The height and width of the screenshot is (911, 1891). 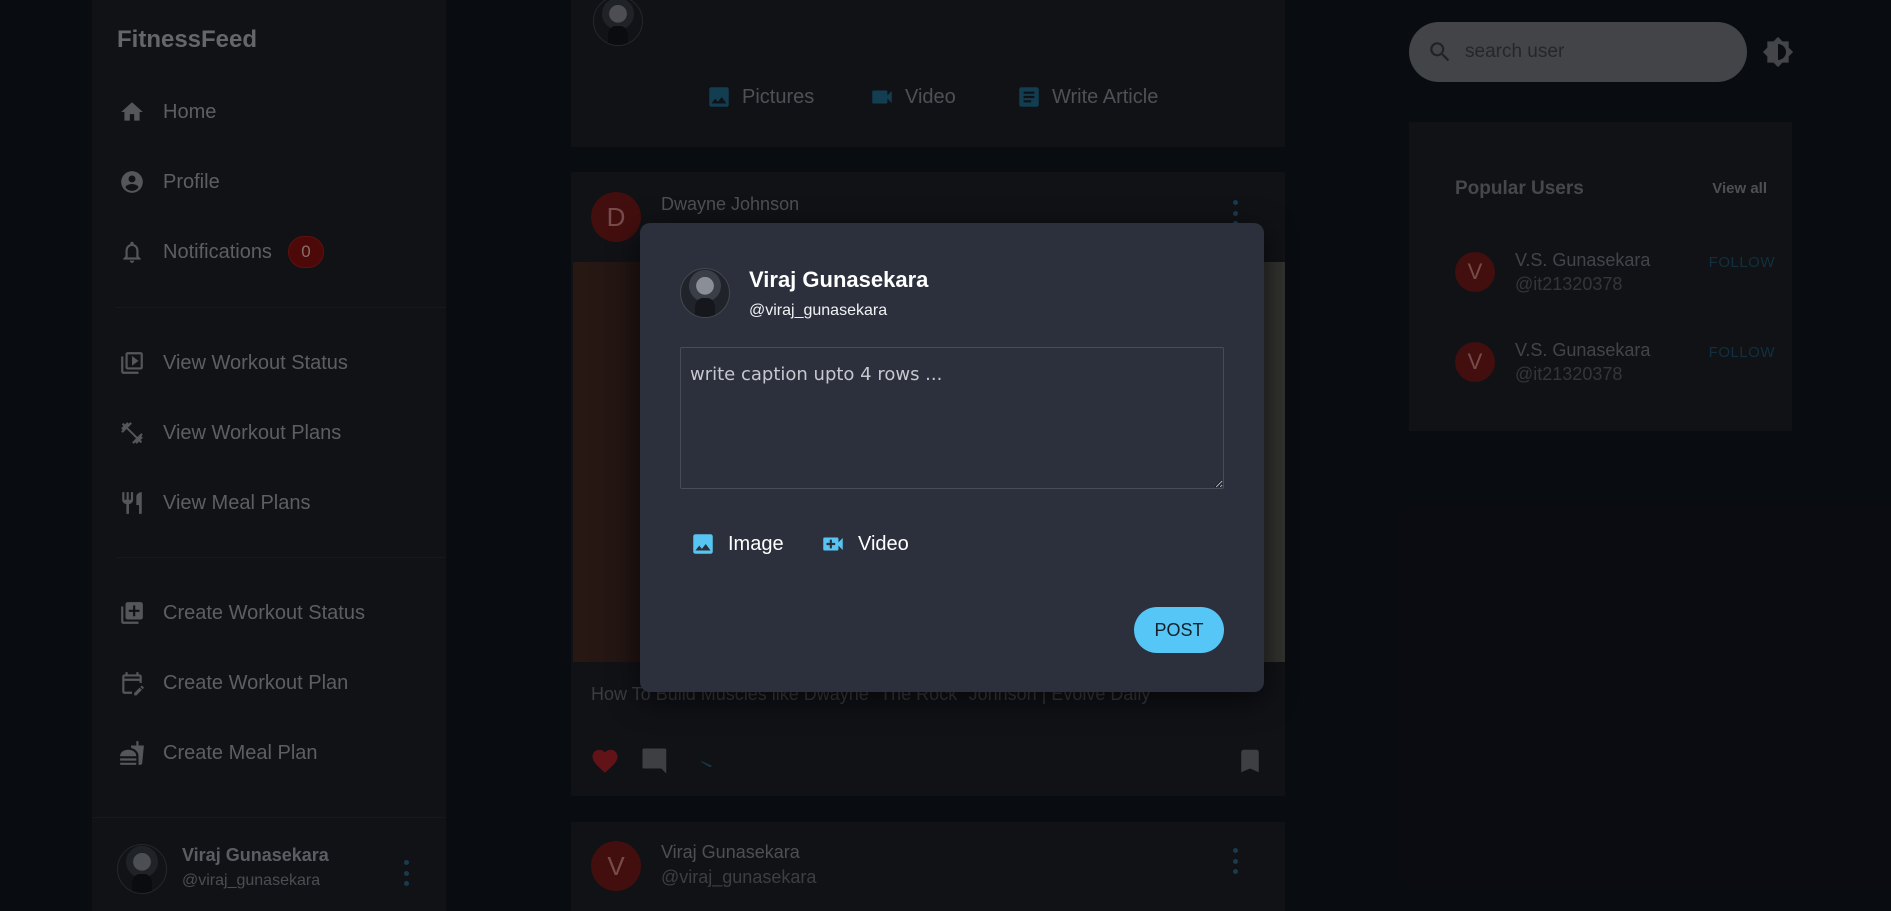 I want to click on attach-label: Video, so click(x=883, y=543).